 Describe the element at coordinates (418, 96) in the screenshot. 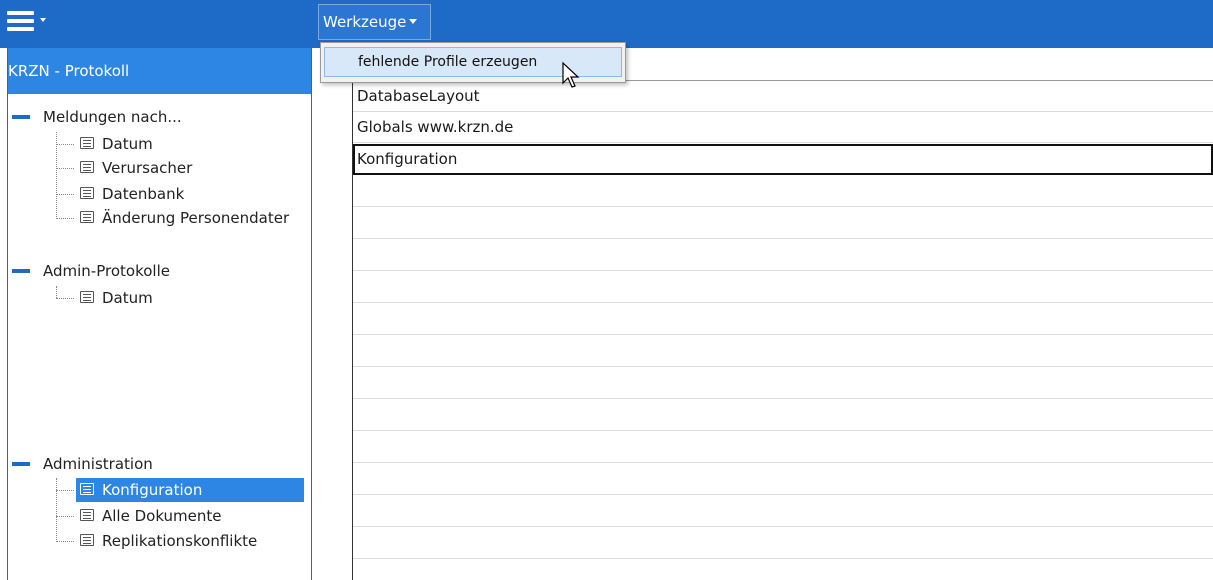

I see `row-title: DatabaseLayout` at that location.